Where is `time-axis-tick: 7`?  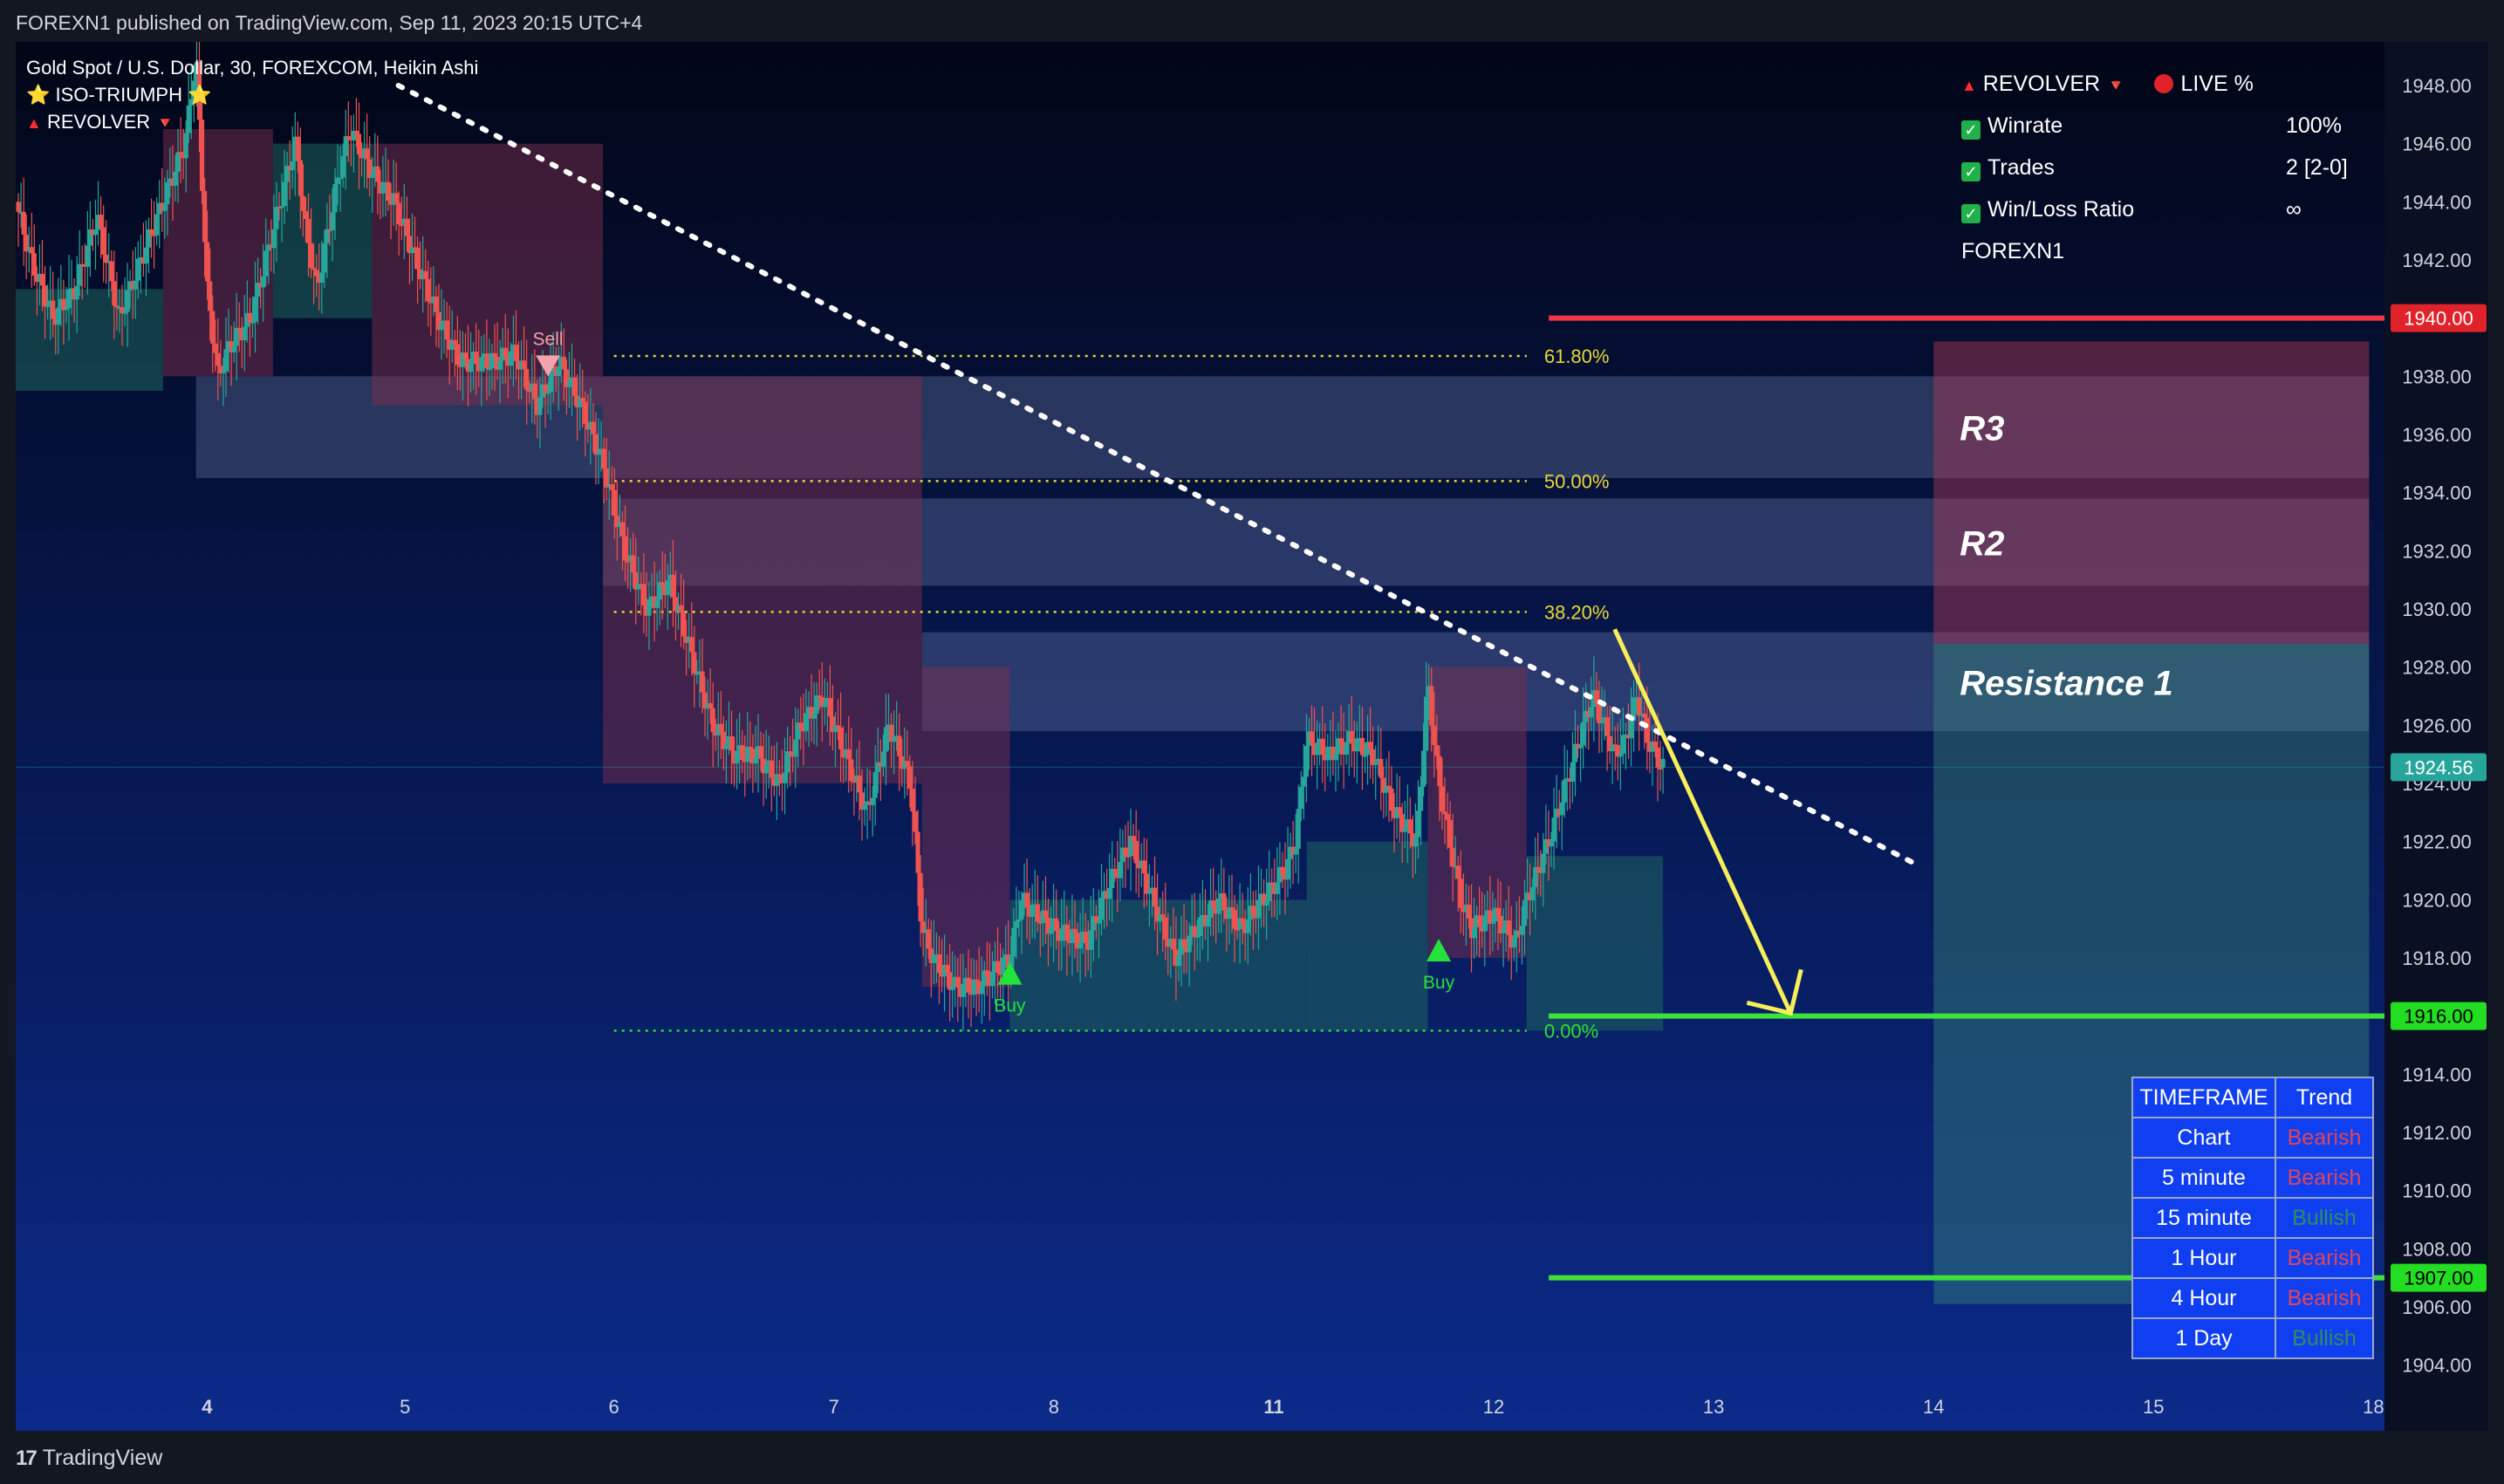
time-axis-tick: 7 is located at coordinates (834, 1407).